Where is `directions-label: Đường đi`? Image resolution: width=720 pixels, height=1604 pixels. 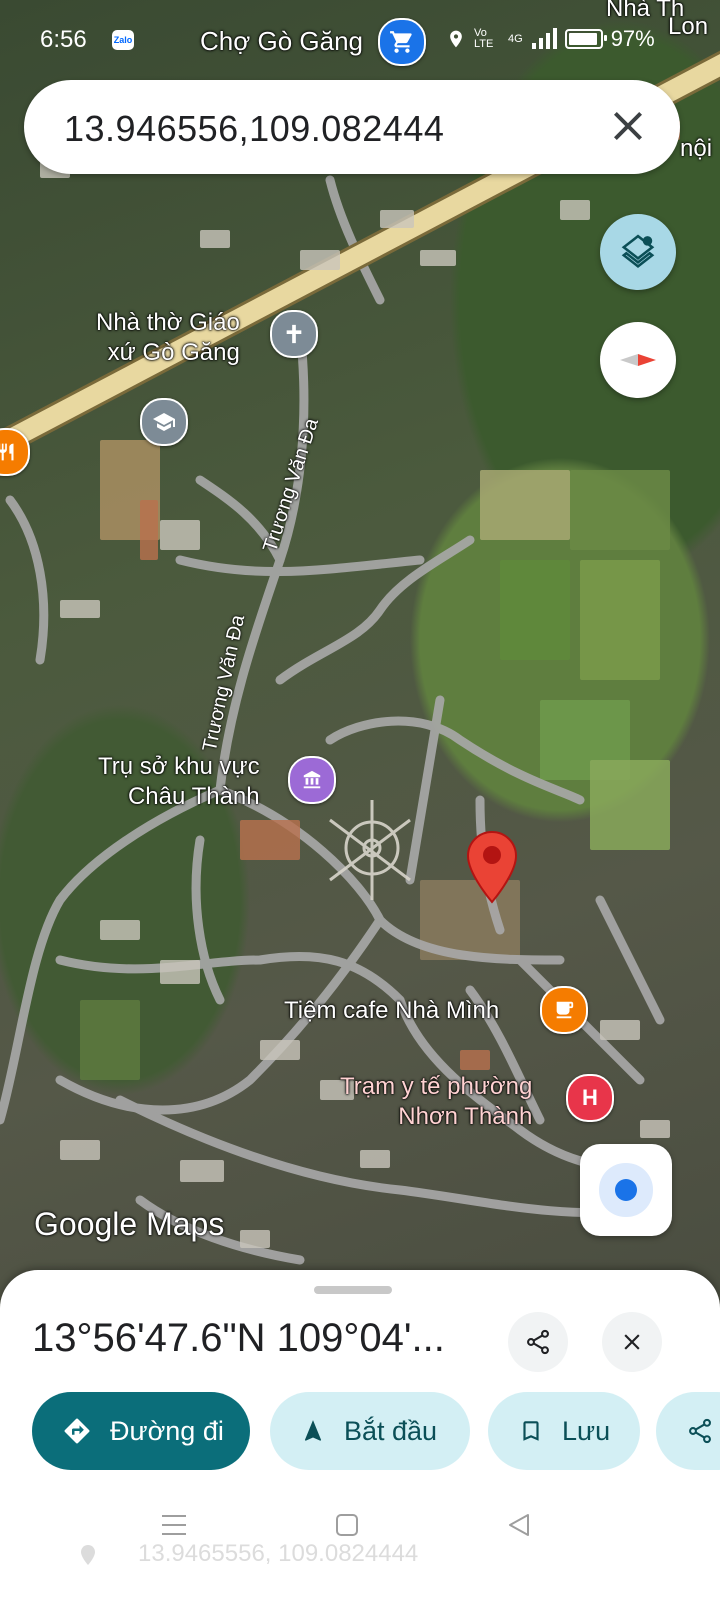
directions-label: Đường đi is located at coordinates (167, 1430).